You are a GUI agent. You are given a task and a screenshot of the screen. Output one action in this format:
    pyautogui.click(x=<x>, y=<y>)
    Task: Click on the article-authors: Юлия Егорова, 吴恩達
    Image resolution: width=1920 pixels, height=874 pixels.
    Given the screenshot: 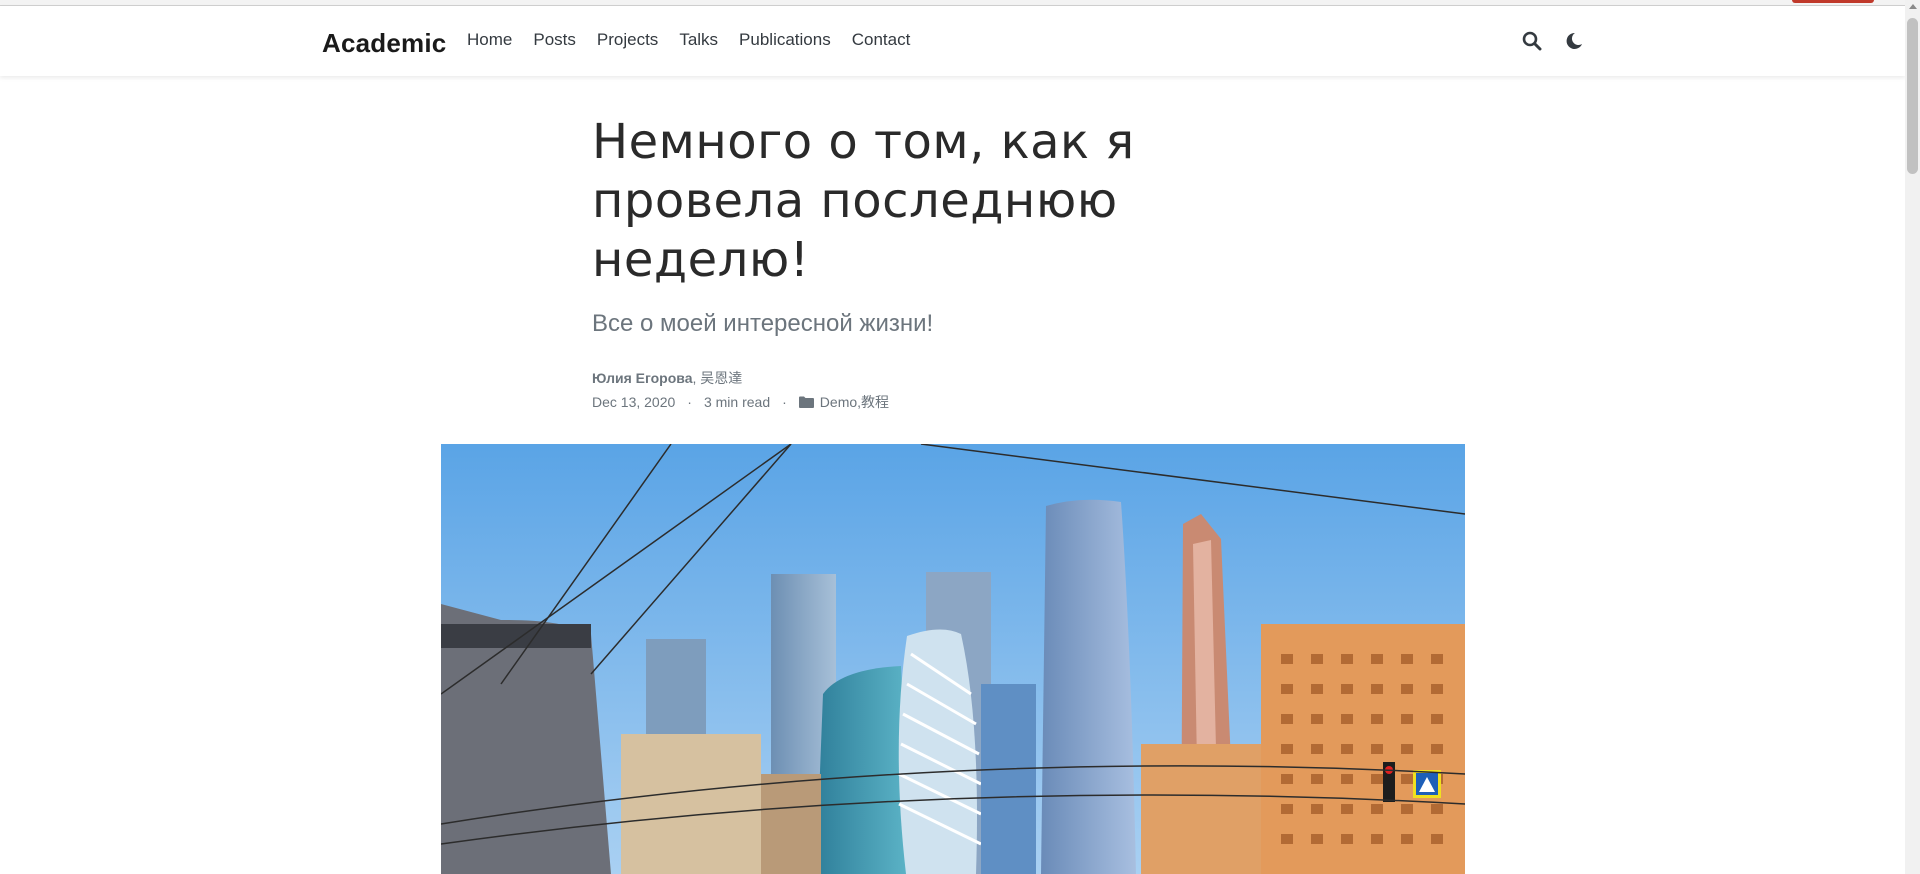 What is the action you would take?
    pyautogui.click(x=667, y=378)
    